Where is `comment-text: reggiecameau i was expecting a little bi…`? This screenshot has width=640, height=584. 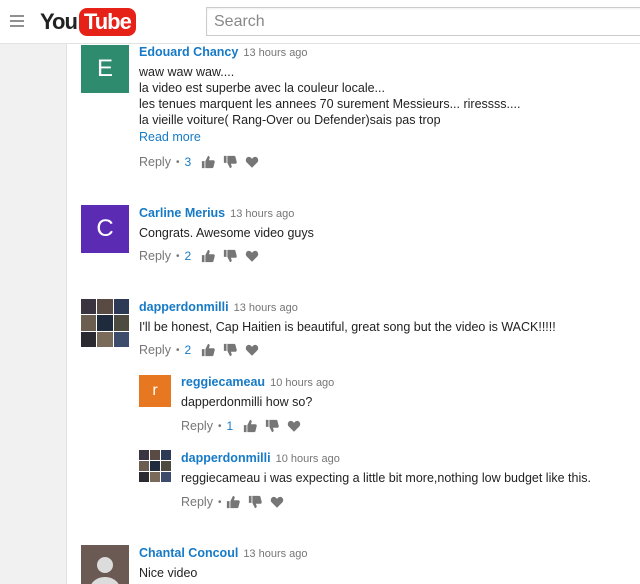 comment-text: reggiecameau i was expecting a little bi… is located at coordinates (386, 478).